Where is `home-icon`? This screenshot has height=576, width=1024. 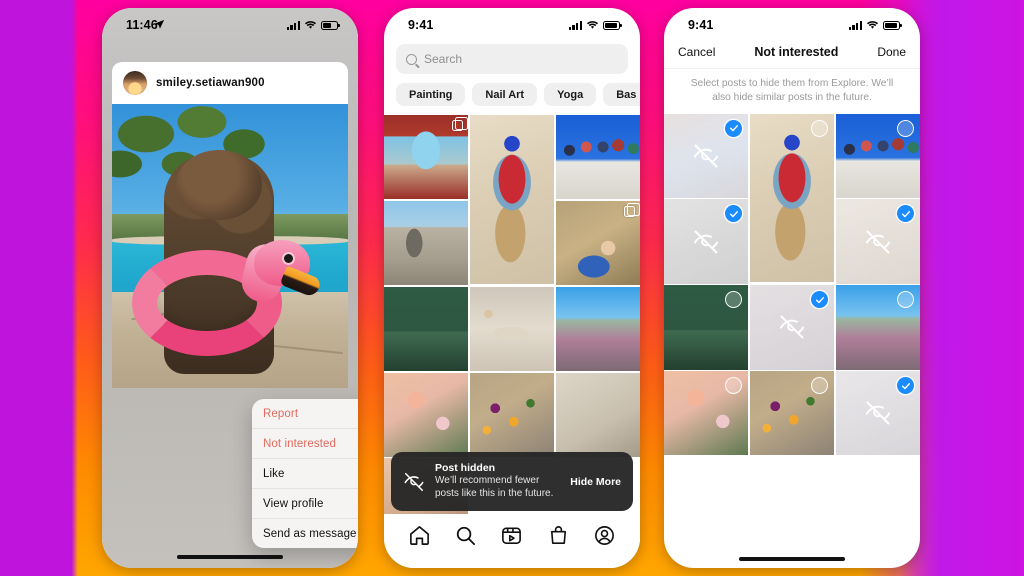
home-icon is located at coordinates (419, 535).